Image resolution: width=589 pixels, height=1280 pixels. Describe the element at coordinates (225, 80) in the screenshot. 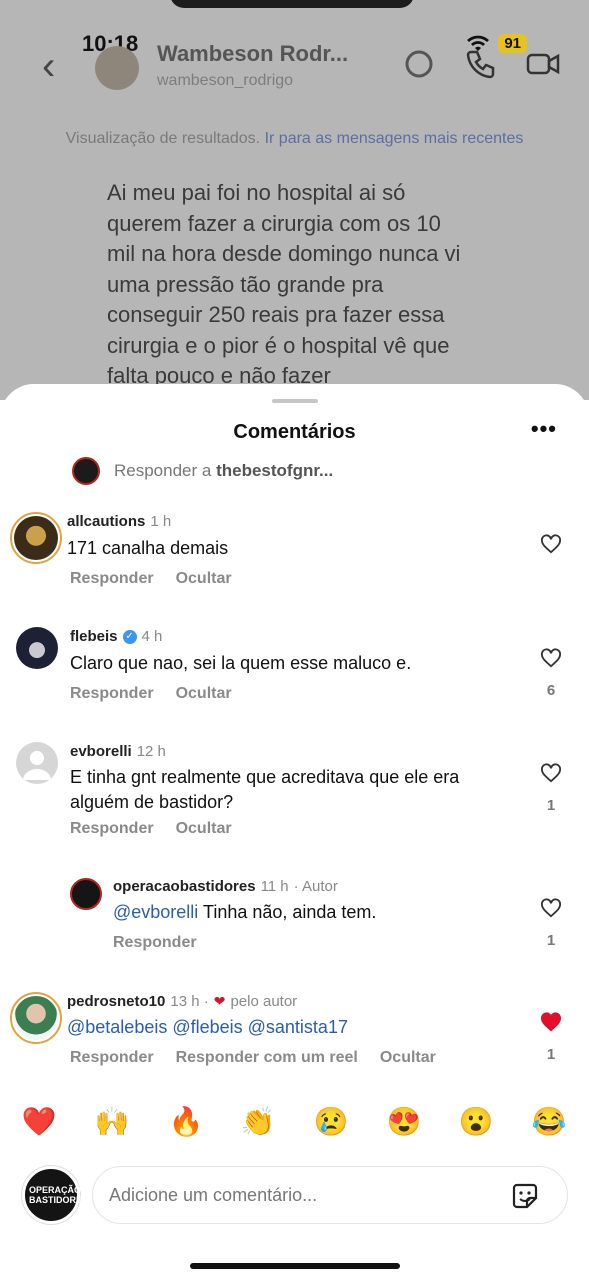

I see `chat-username: wambeson_rodrigo` at that location.